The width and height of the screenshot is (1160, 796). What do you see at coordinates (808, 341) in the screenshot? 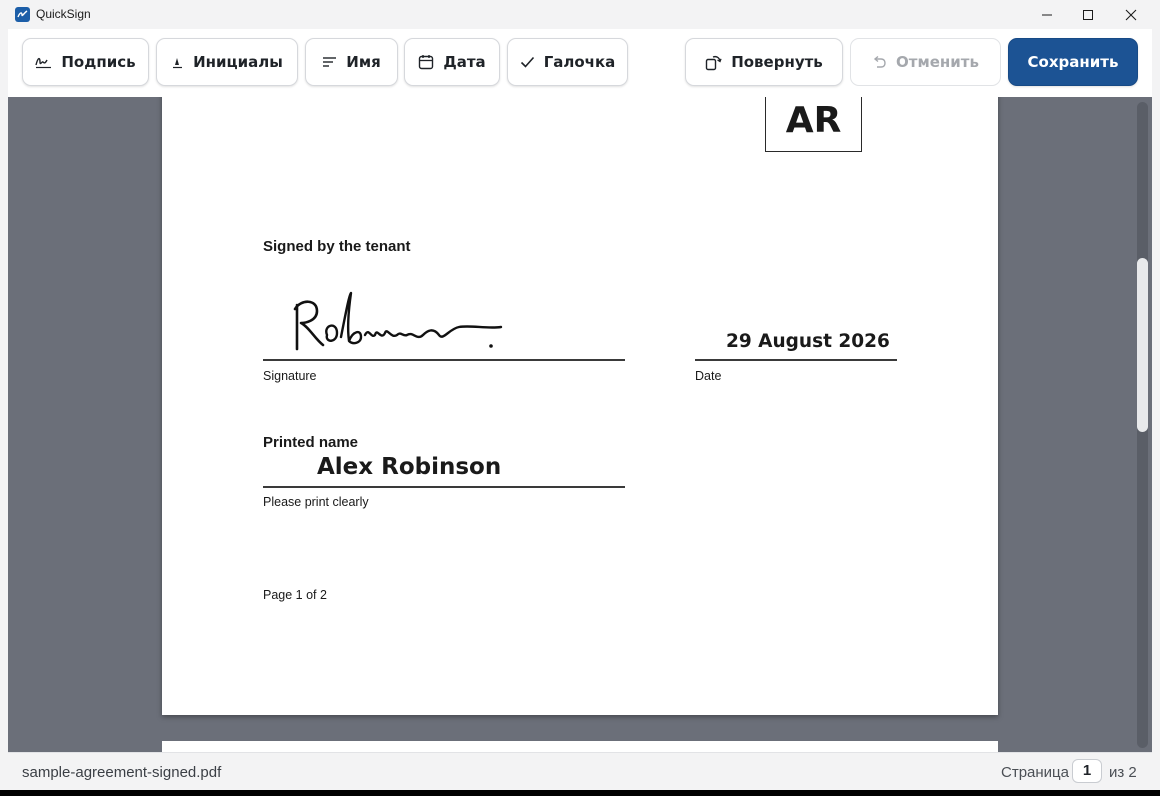
I see `date-field-value: 29 August 2026` at bounding box center [808, 341].